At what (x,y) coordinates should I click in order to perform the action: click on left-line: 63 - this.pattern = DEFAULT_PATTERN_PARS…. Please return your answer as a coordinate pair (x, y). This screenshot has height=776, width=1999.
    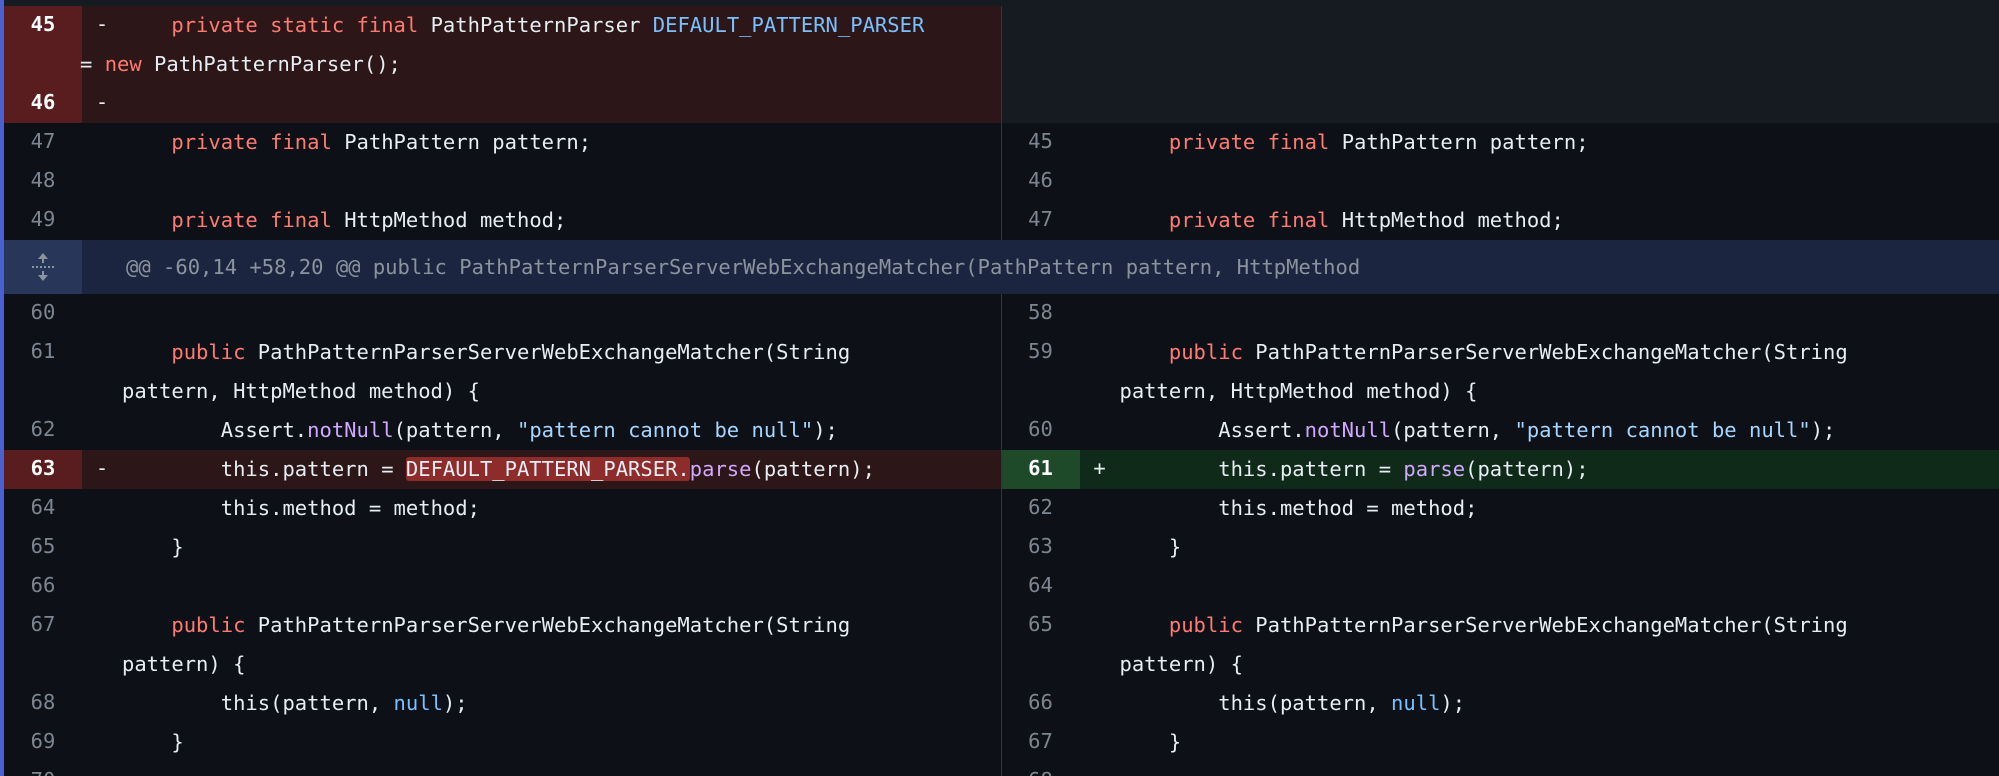
    Looking at the image, I should click on (502, 469).